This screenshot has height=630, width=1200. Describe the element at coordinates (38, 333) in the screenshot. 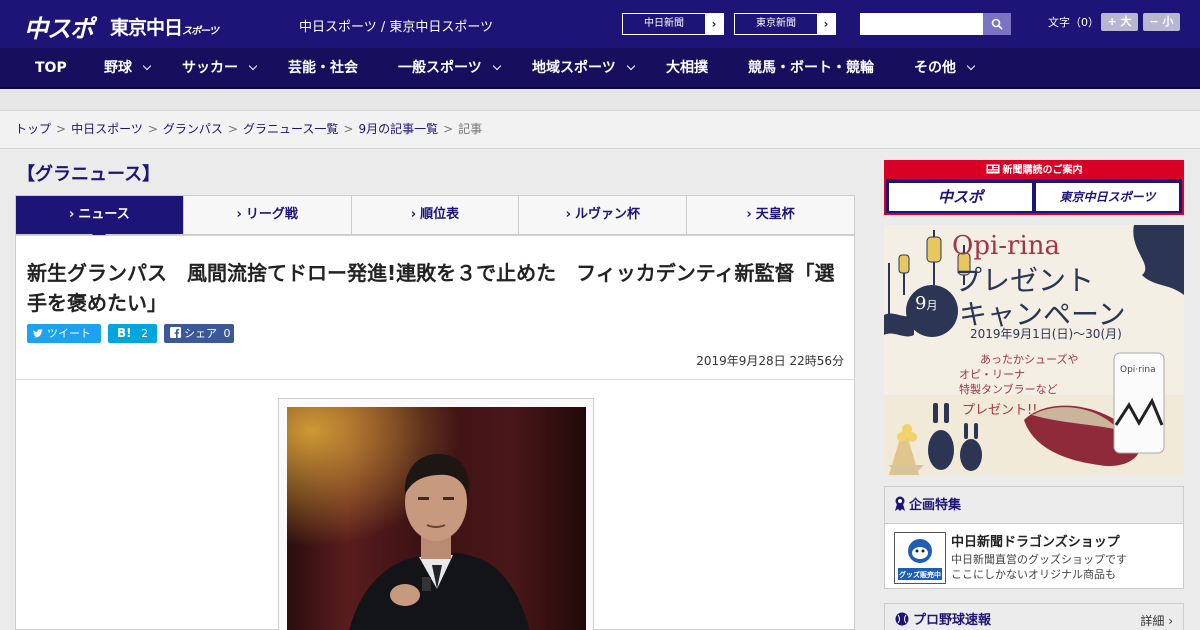

I see `twitter-icon` at that location.